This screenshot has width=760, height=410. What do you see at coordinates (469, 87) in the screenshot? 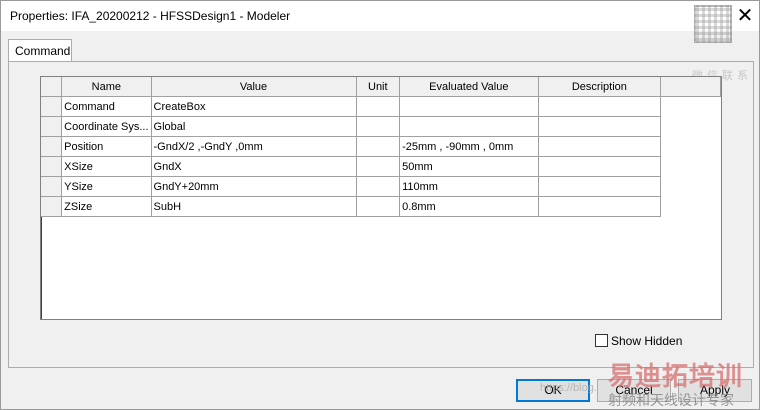
I see `column-header-evaluated-value: Evaluated Value` at bounding box center [469, 87].